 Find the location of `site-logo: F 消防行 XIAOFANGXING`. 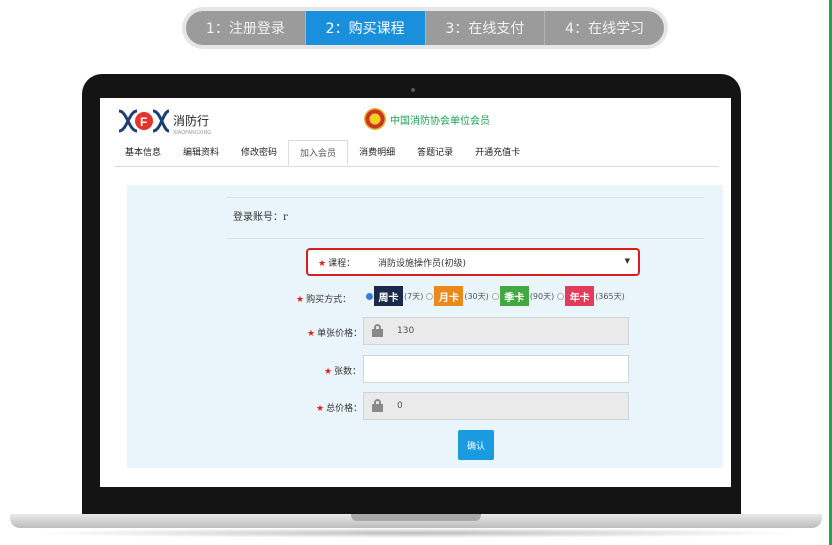

site-logo: F 消防行 XIAOFANGXING is located at coordinates (164, 122).